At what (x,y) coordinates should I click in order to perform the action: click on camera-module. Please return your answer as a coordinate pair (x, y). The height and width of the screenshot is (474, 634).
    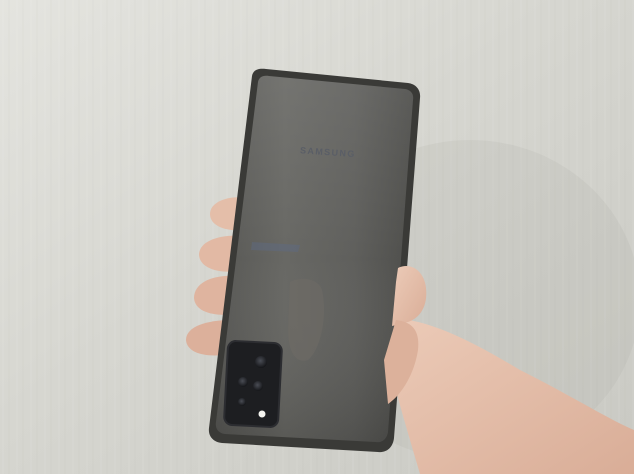
    Looking at the image, I should click on (253, 384).